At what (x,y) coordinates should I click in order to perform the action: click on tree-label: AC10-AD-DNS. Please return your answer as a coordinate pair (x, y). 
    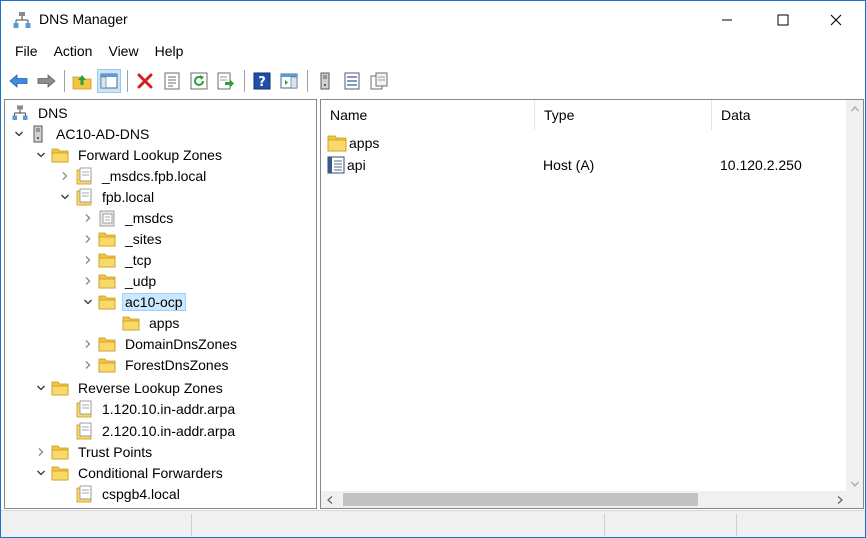
    Looking at the image, I should click on (103, 133).